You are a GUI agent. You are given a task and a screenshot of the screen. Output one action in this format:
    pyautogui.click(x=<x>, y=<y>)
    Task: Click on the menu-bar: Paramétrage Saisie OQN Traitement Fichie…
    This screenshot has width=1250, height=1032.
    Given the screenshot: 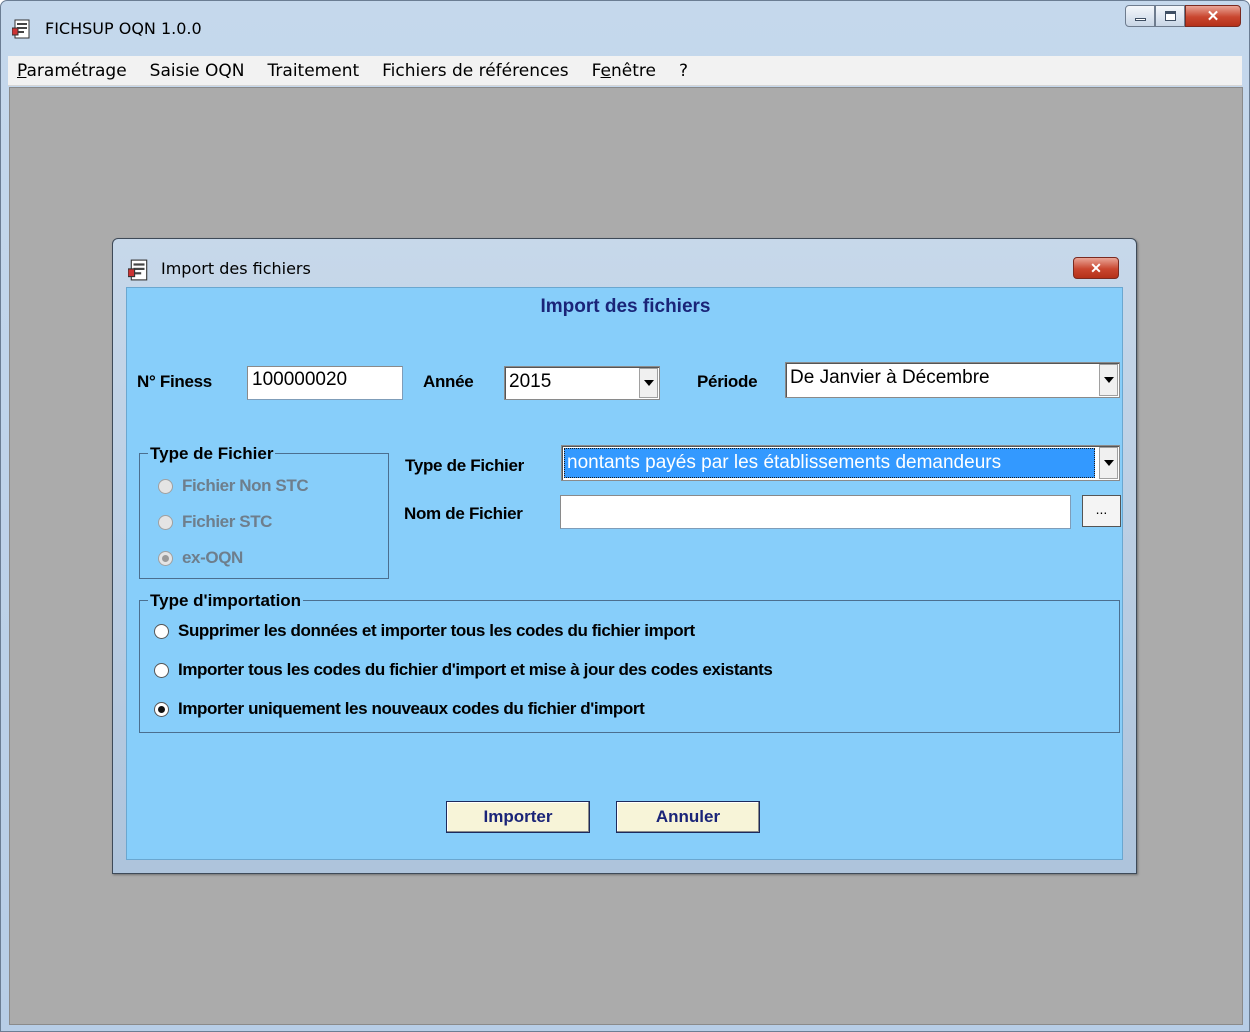 What is the action you would take?
    pyautogui.click(x=625, y=71)
    